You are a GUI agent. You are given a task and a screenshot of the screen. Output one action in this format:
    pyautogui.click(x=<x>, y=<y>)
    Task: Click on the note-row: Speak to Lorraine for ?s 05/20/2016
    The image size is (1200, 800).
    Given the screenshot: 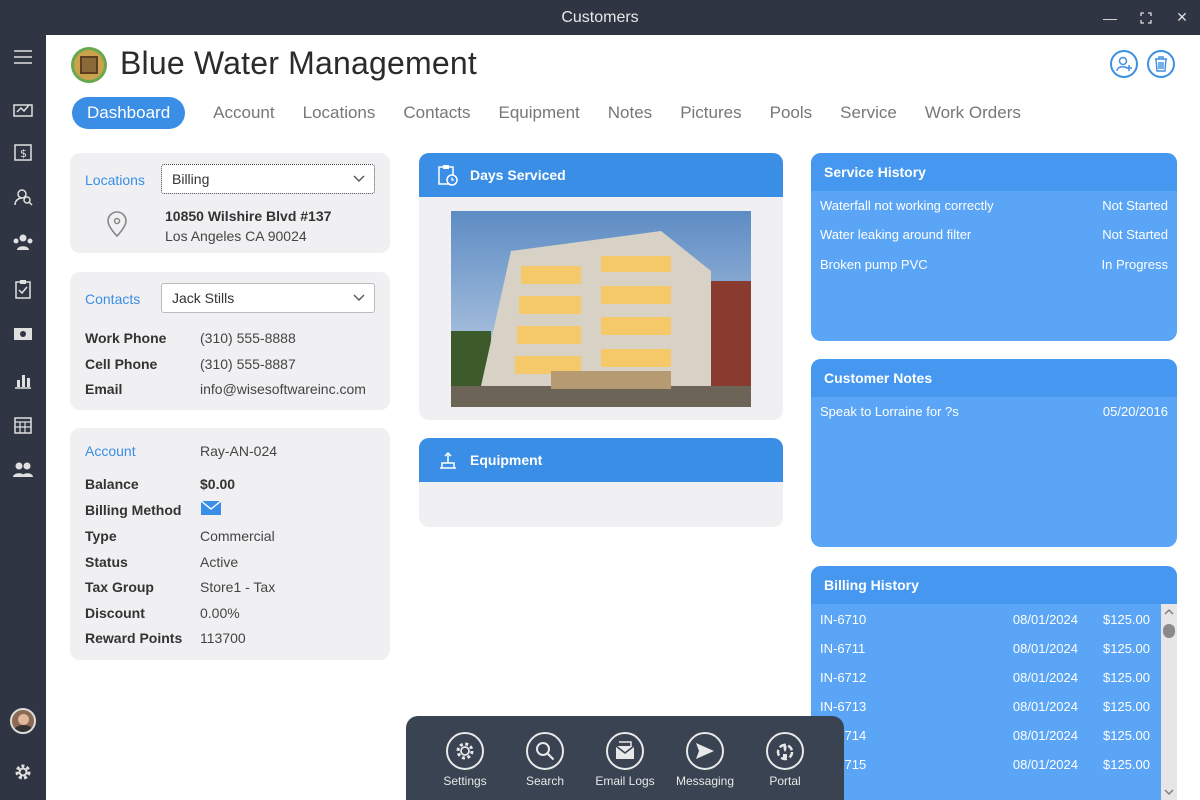 What is the action you would take?
    pyautogui.click(x=994, y=411)
    